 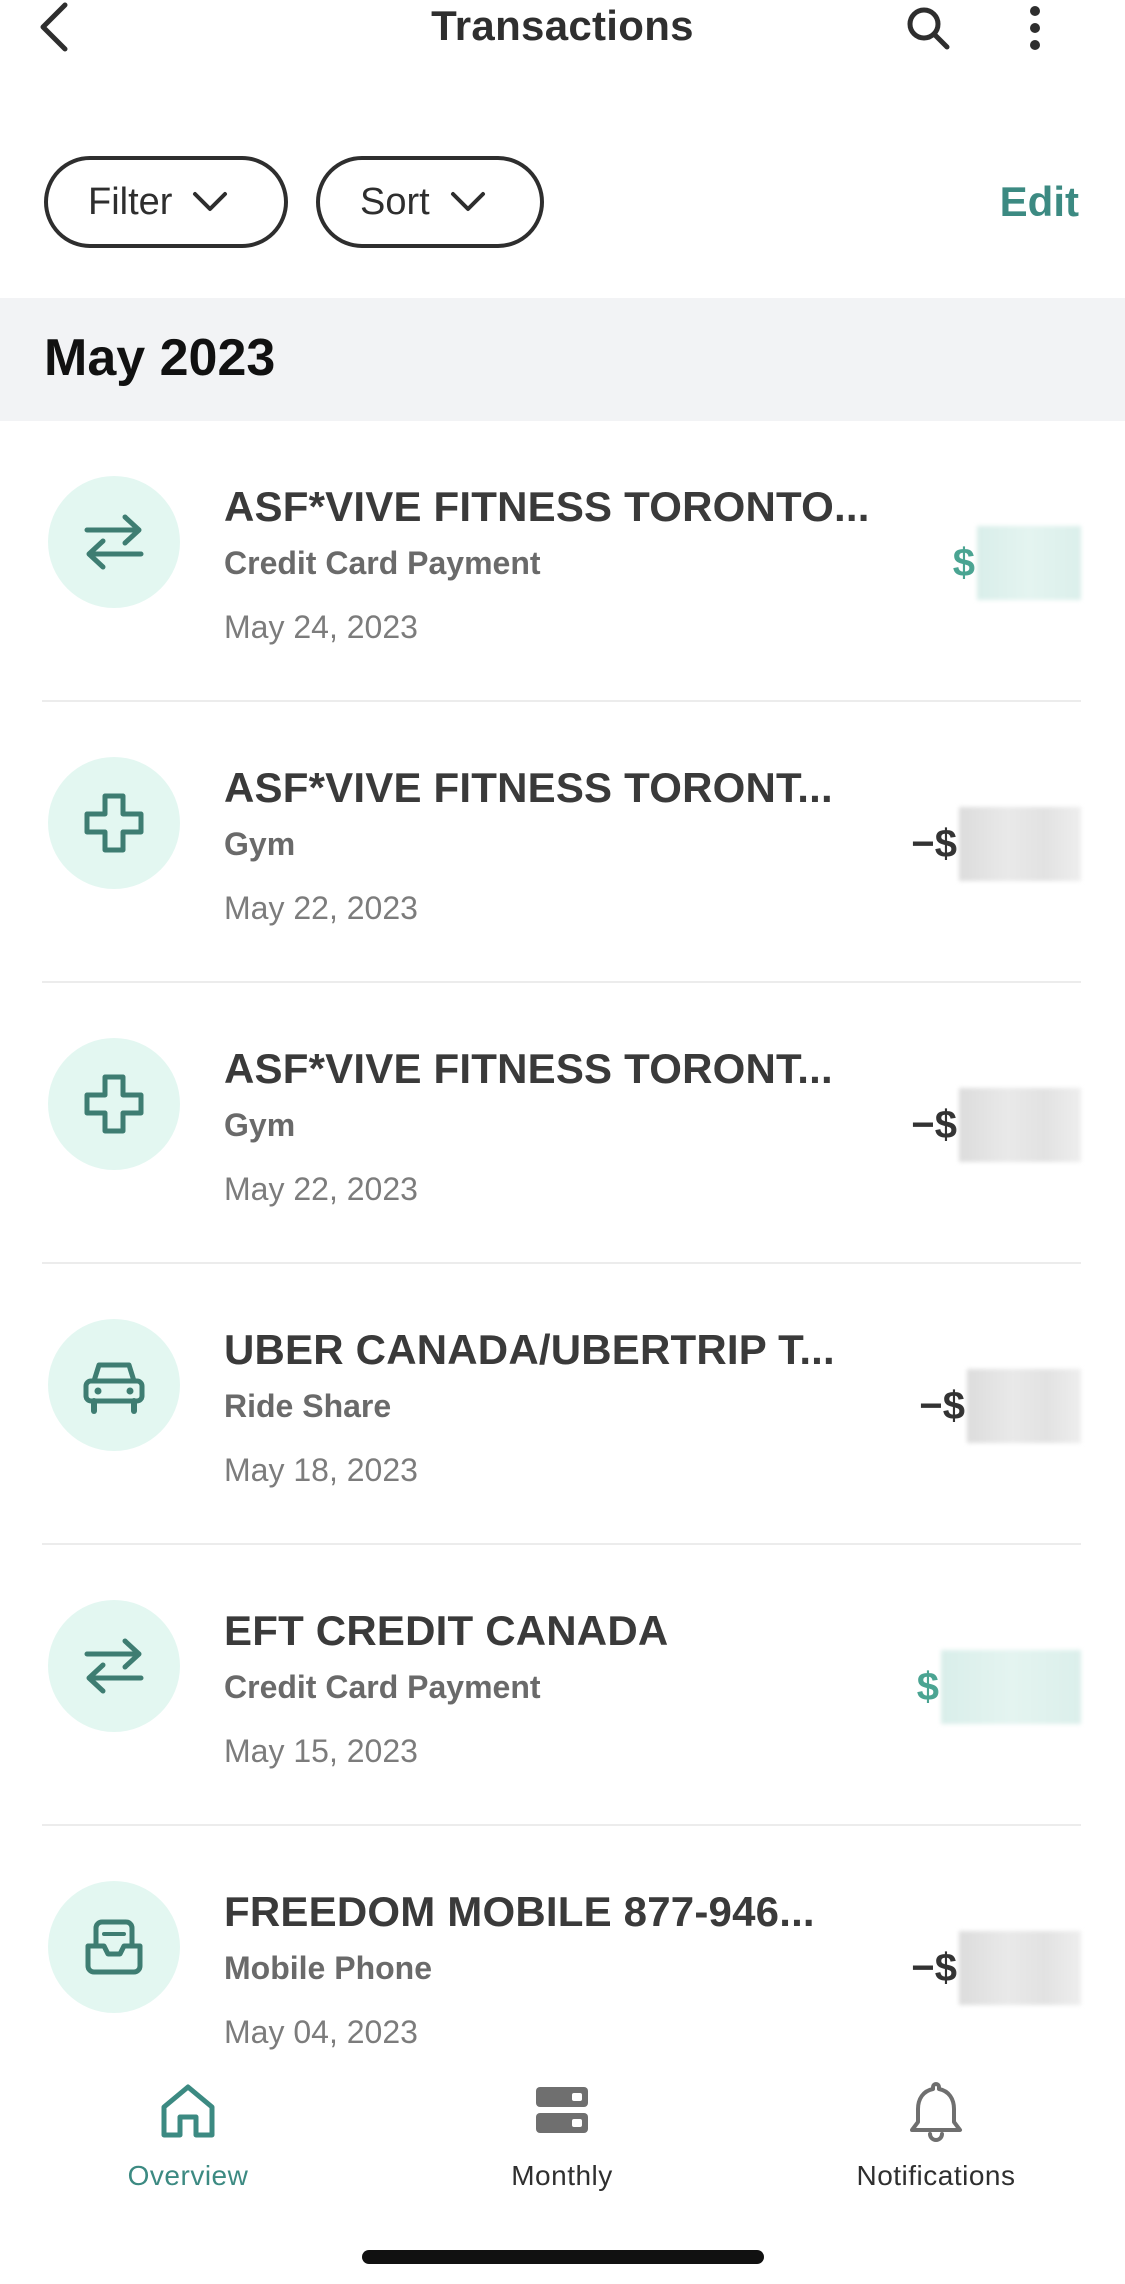 What do you see at coordinates (562, 25) in the screenshot?
I see `page-title: Transactions` at bounding box center [562, 25].